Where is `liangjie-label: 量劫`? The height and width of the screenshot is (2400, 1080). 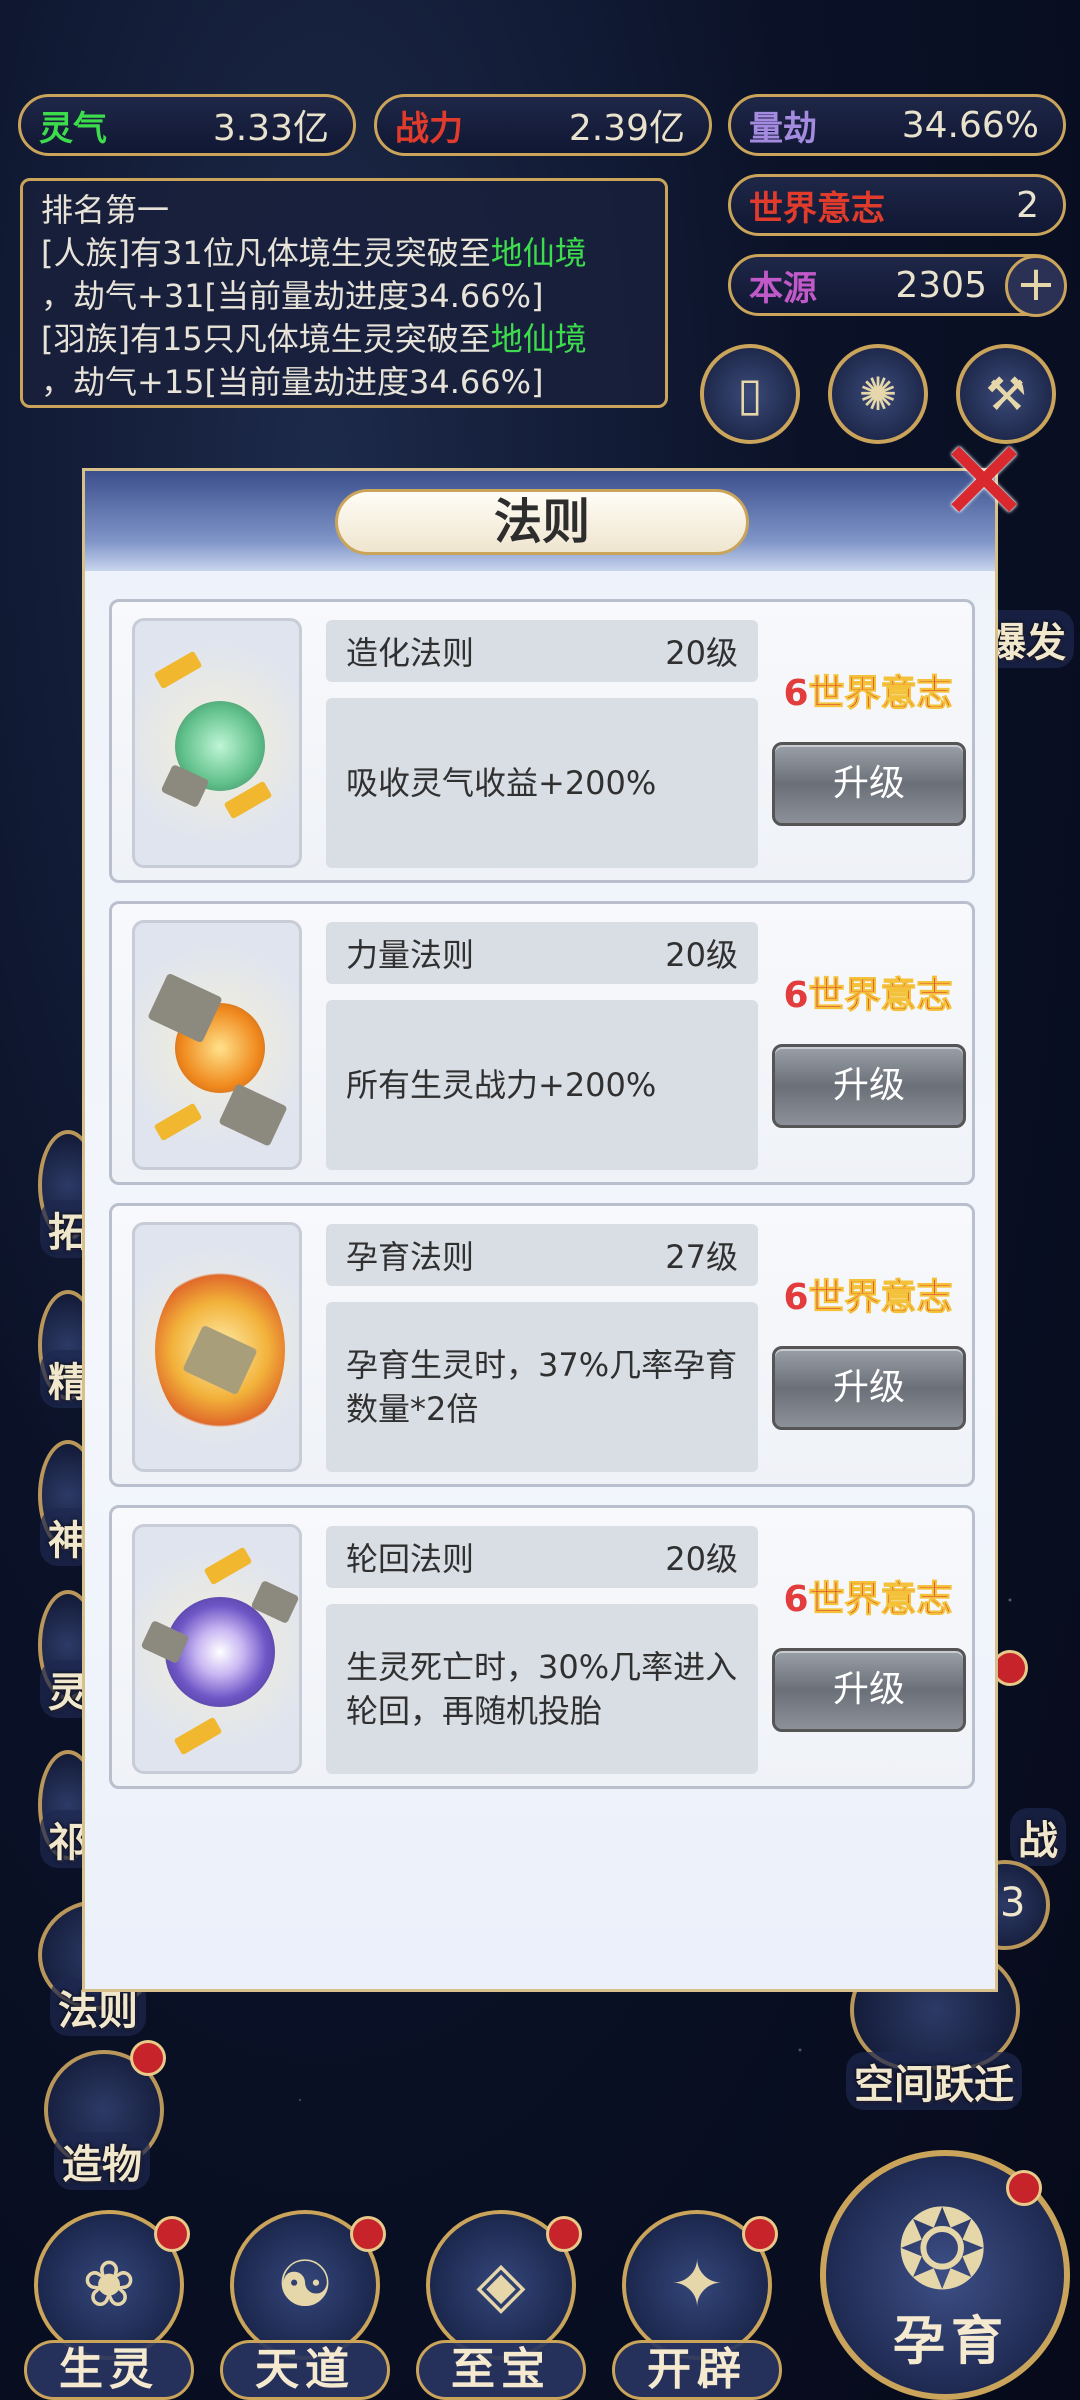 liangjie-label: 量劫 is located at coordinates (783, 128).